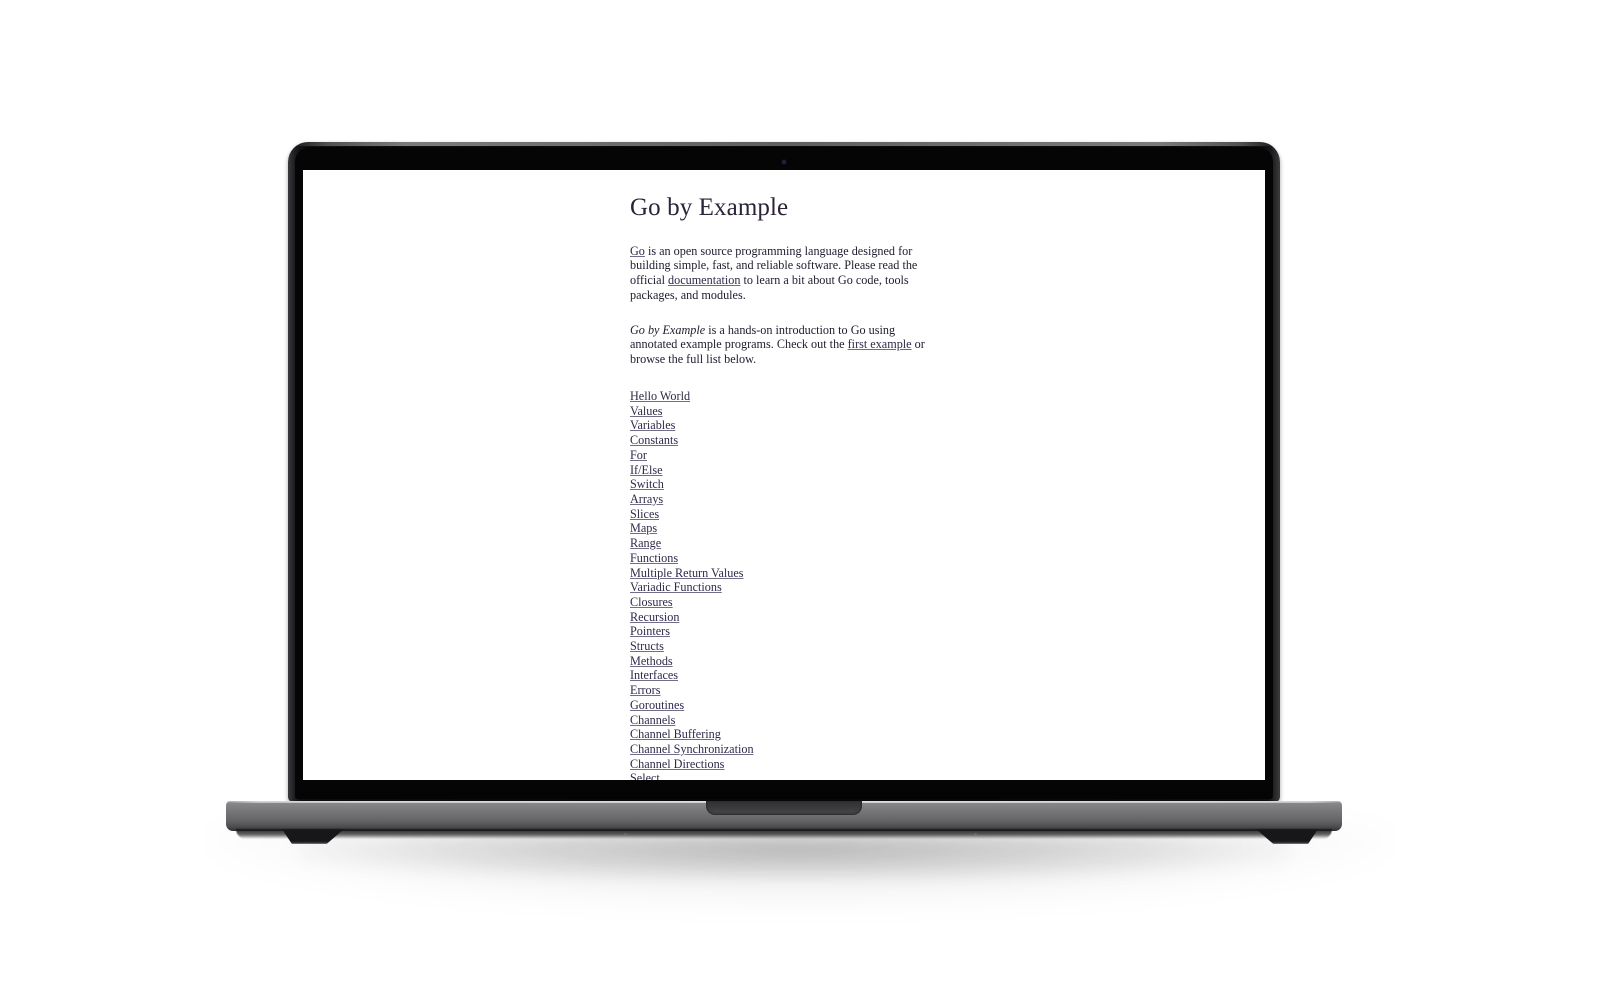 This screenshot has width=1600, height=1000. Describe the element at coordinates (660, 396) in the screenshot. I see `example-link: Hello World` at that location.